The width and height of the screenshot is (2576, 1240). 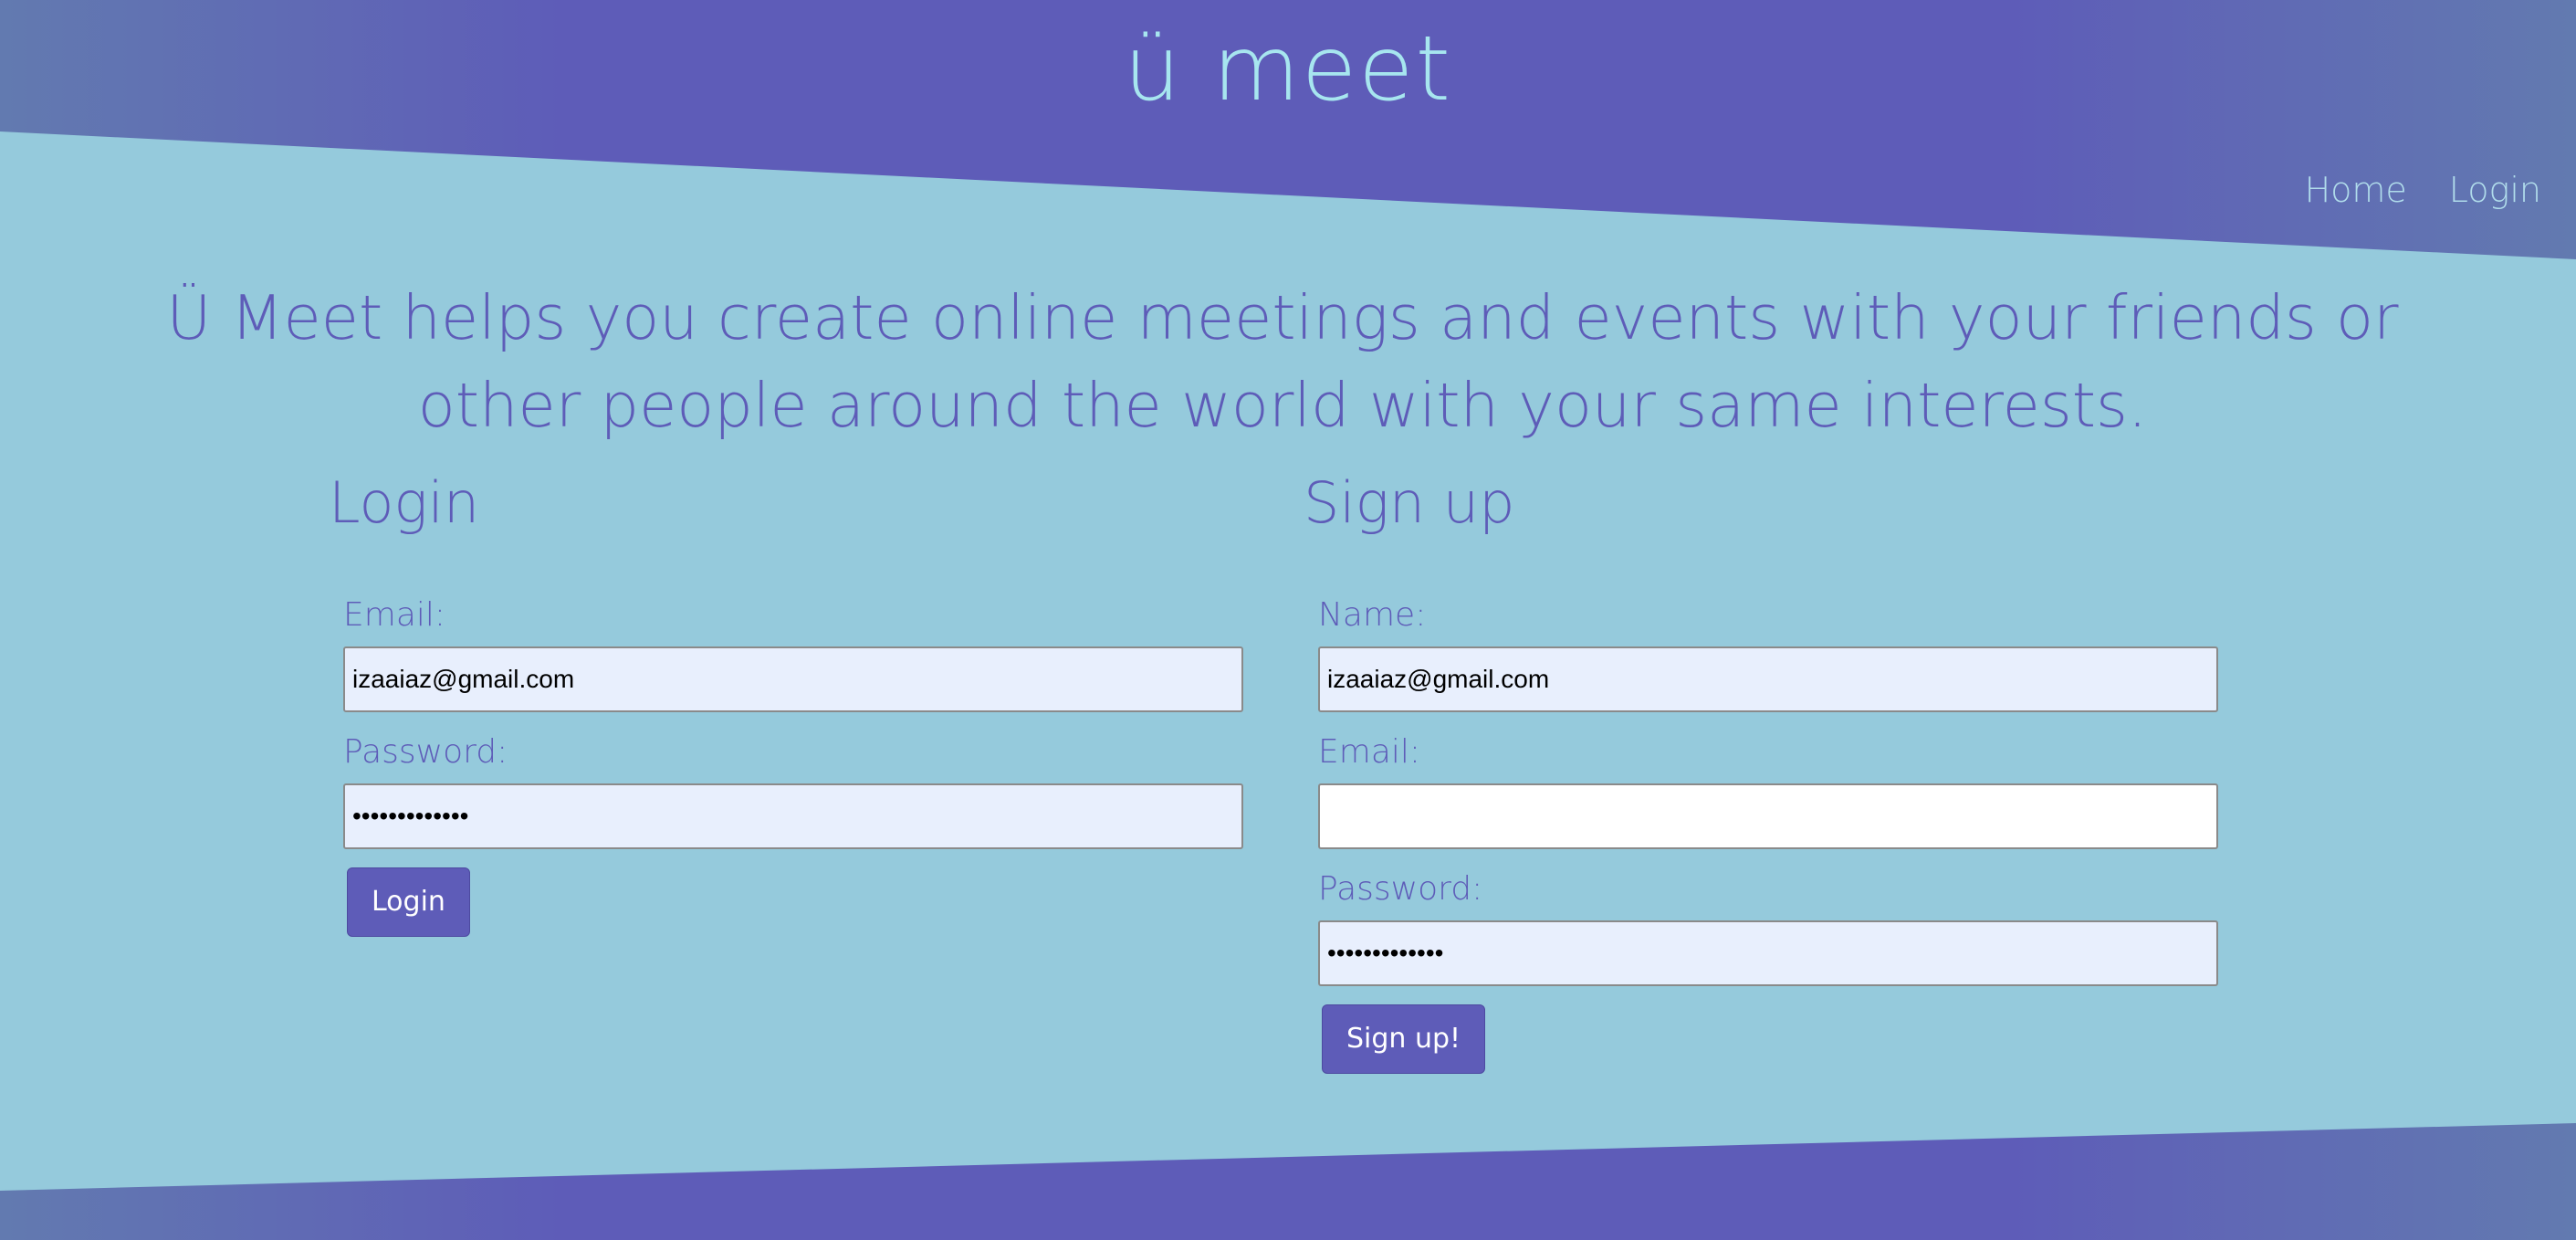 What do you see at coordinates (2356, 190) in the screenshot?
I see `nav-home-link: Home` at bounding box center [2356, 190].